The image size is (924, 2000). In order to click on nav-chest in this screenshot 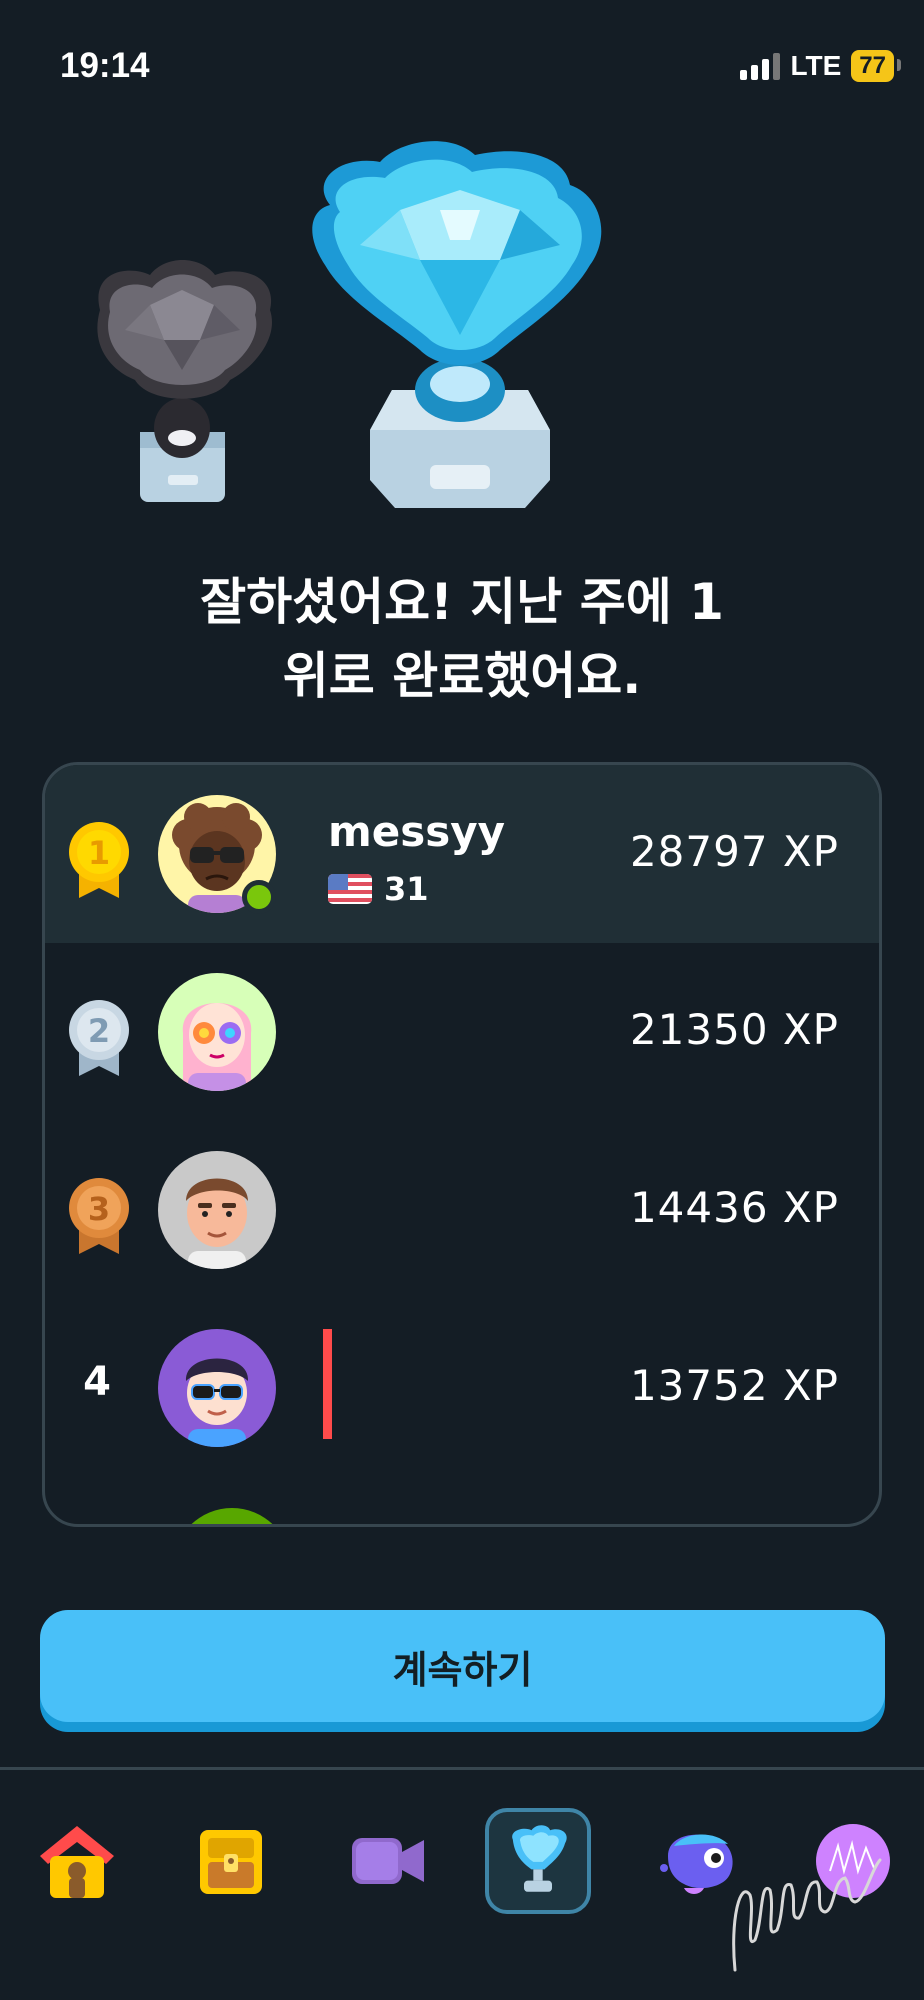, I will do `click(231, 1861)`.